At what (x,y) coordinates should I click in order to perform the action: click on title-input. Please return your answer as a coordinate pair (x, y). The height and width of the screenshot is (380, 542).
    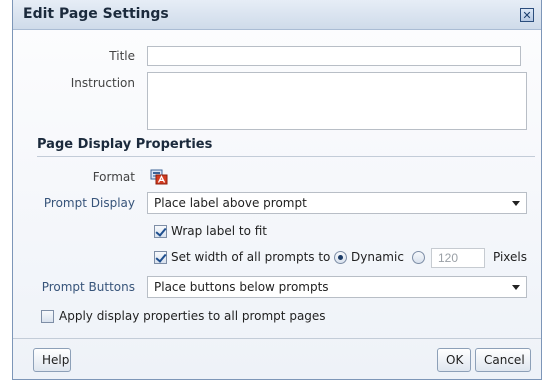
    Looking at the image, I should click on (334, 56).